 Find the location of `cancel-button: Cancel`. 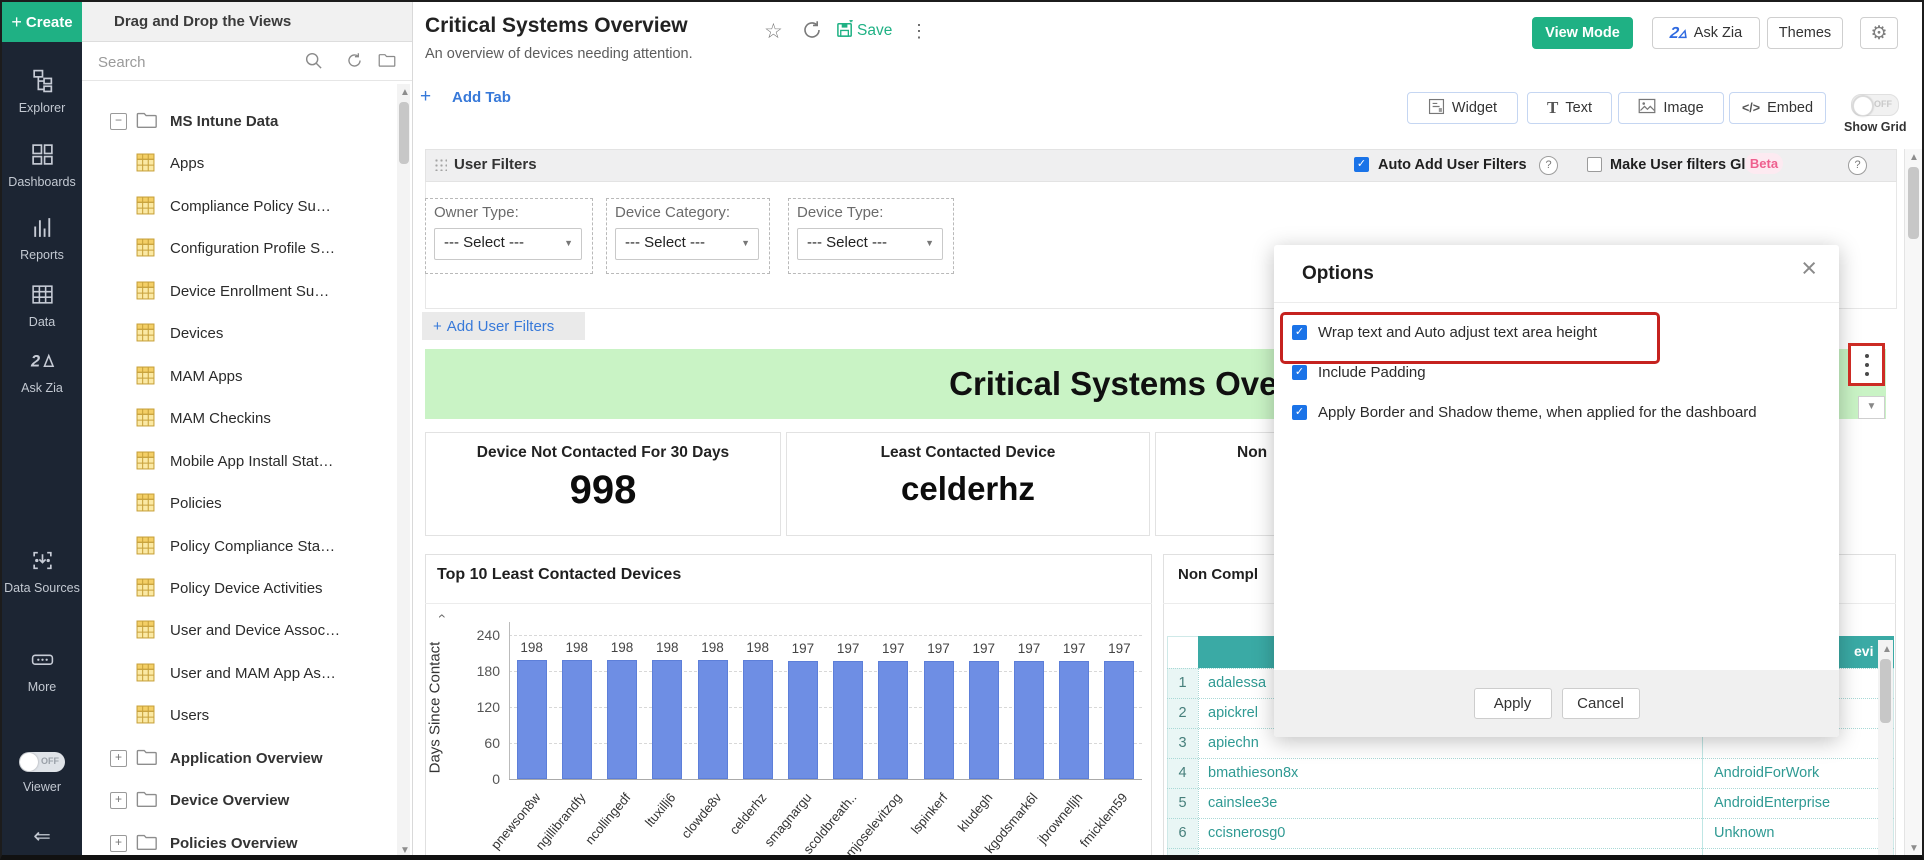

cancel-button: Cancel is located at coordinates (1600, 703).